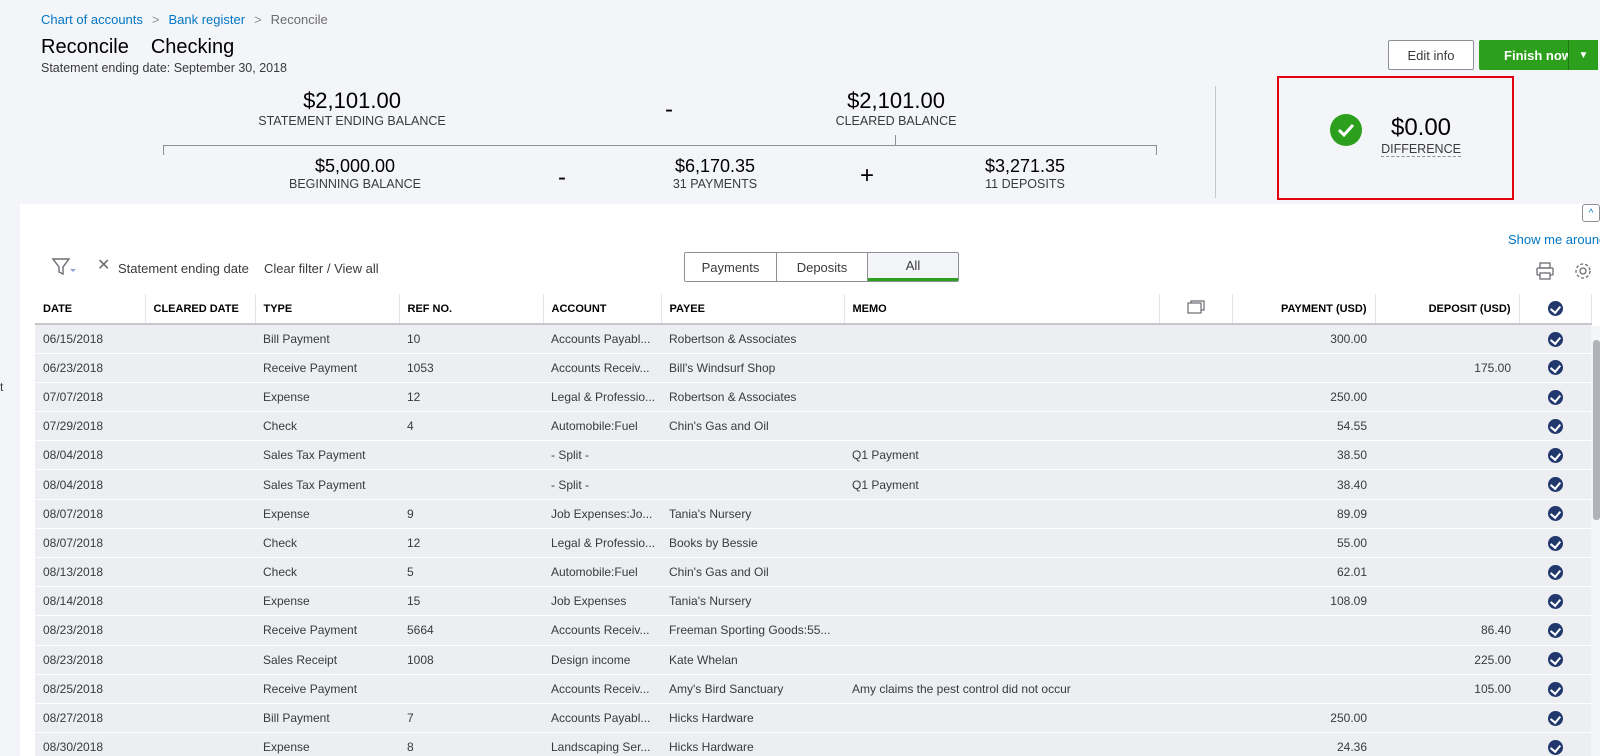 The width and height of the screenshot is (1600, 756). I want to click on close-icon: ✕, so click(103, 266).